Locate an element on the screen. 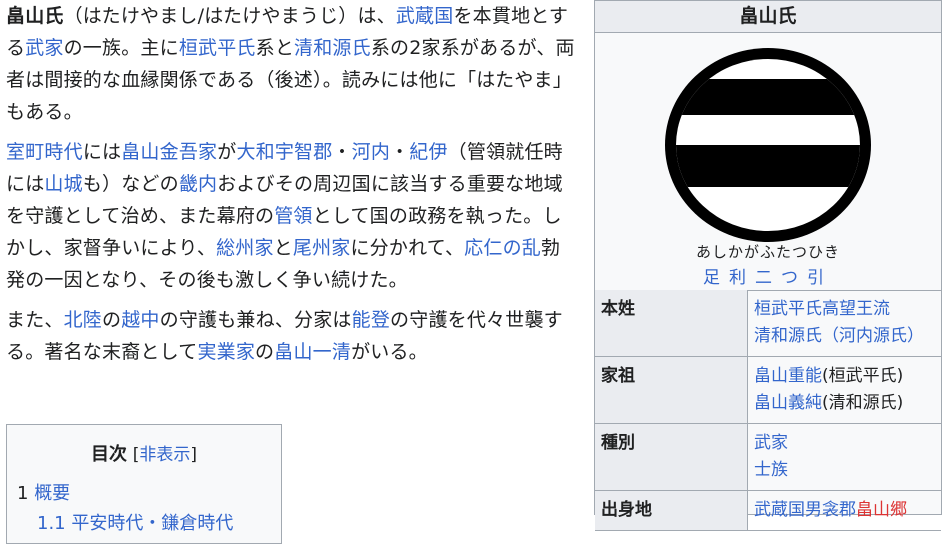 This screenshot has height=544, width=942. link-yamashiro: 山城 is located at coordinates (63, 184).